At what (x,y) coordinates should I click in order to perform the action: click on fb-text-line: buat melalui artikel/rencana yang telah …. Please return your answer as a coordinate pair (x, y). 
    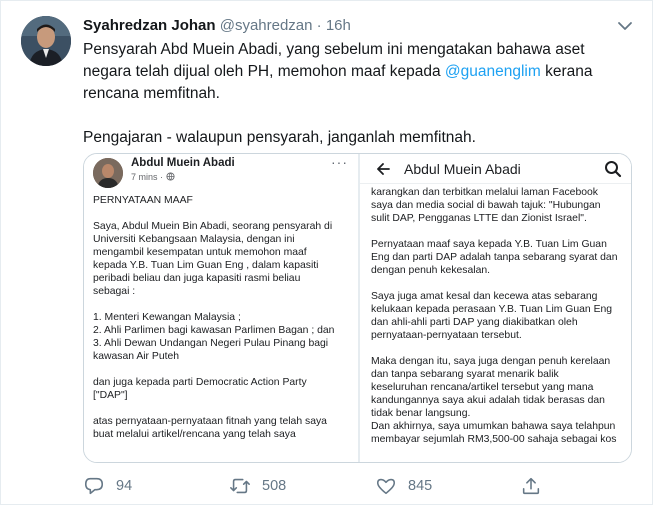
    Looking at the image, I should click on (194, 434).